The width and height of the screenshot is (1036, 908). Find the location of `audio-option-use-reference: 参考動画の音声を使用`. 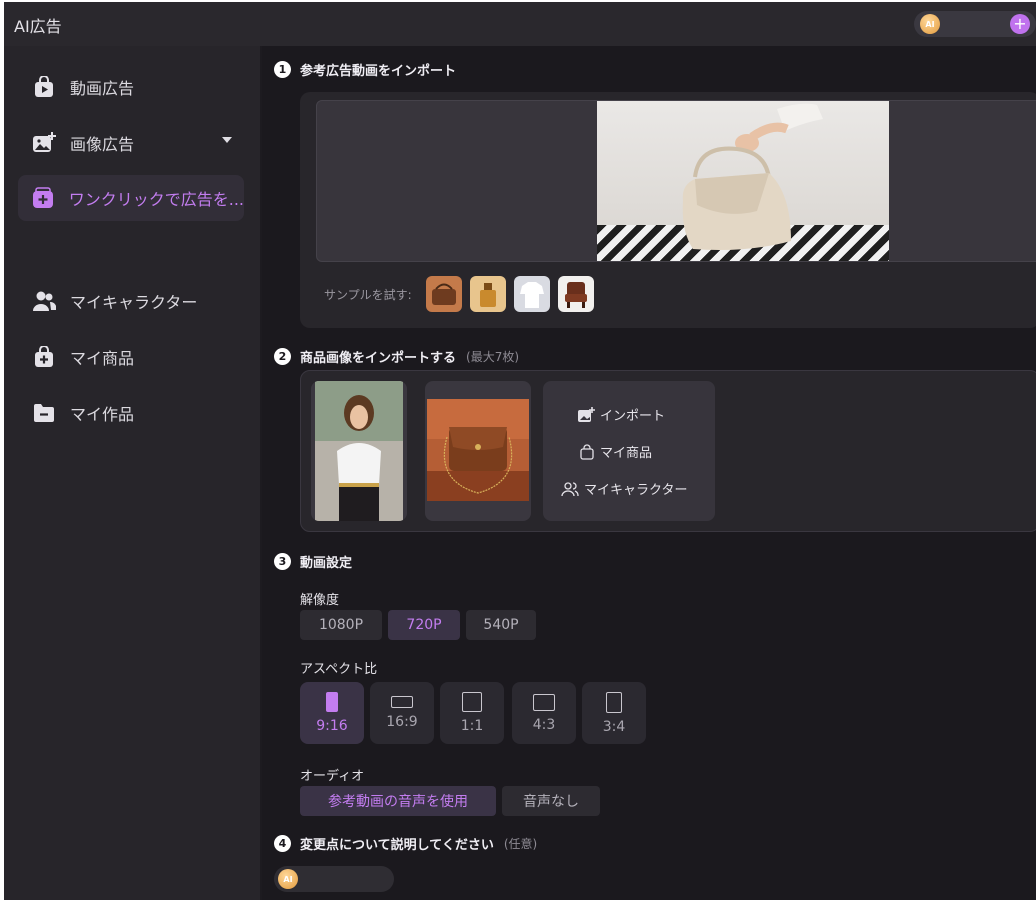

audio-option-use-reference: 参考動画の音声を使用 is located at coordinates (398, 801).